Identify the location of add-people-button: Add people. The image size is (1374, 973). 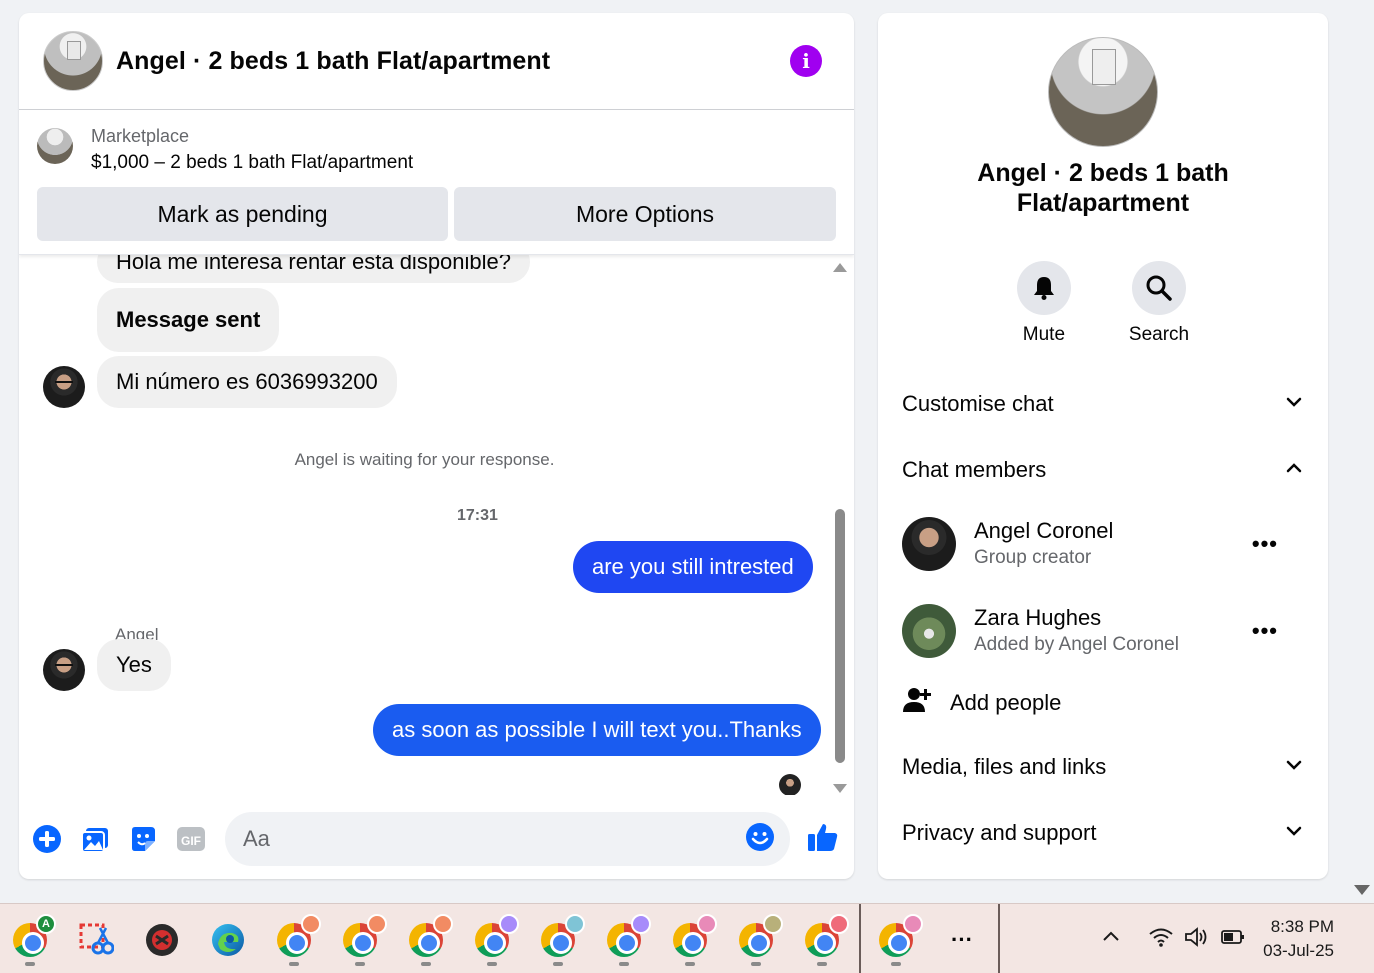
(981, 703).